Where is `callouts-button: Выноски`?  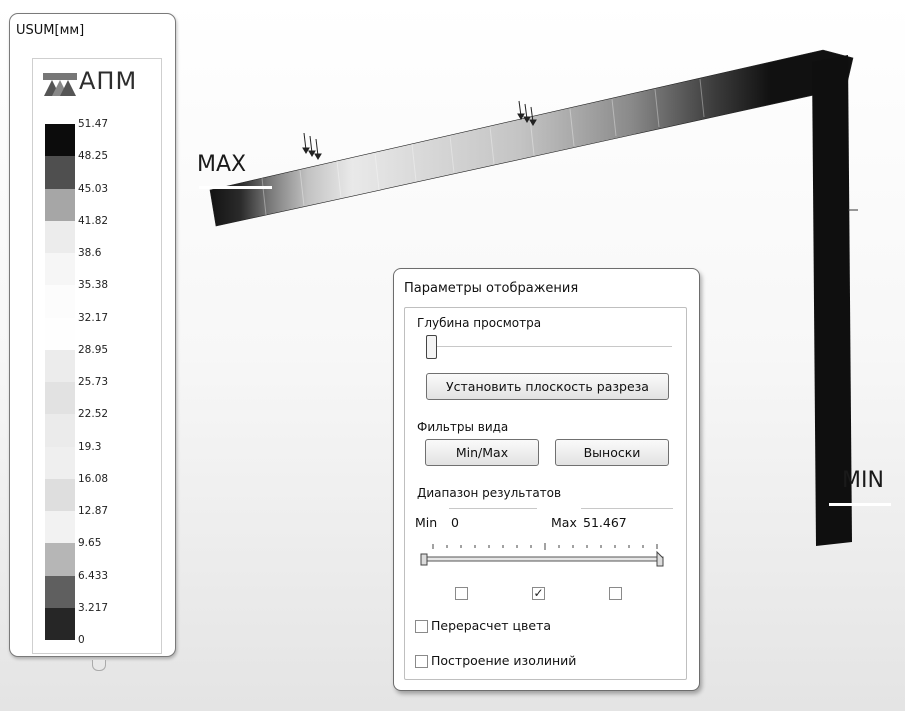
callouts-button: Выноски is located at coordinates (612, 452).